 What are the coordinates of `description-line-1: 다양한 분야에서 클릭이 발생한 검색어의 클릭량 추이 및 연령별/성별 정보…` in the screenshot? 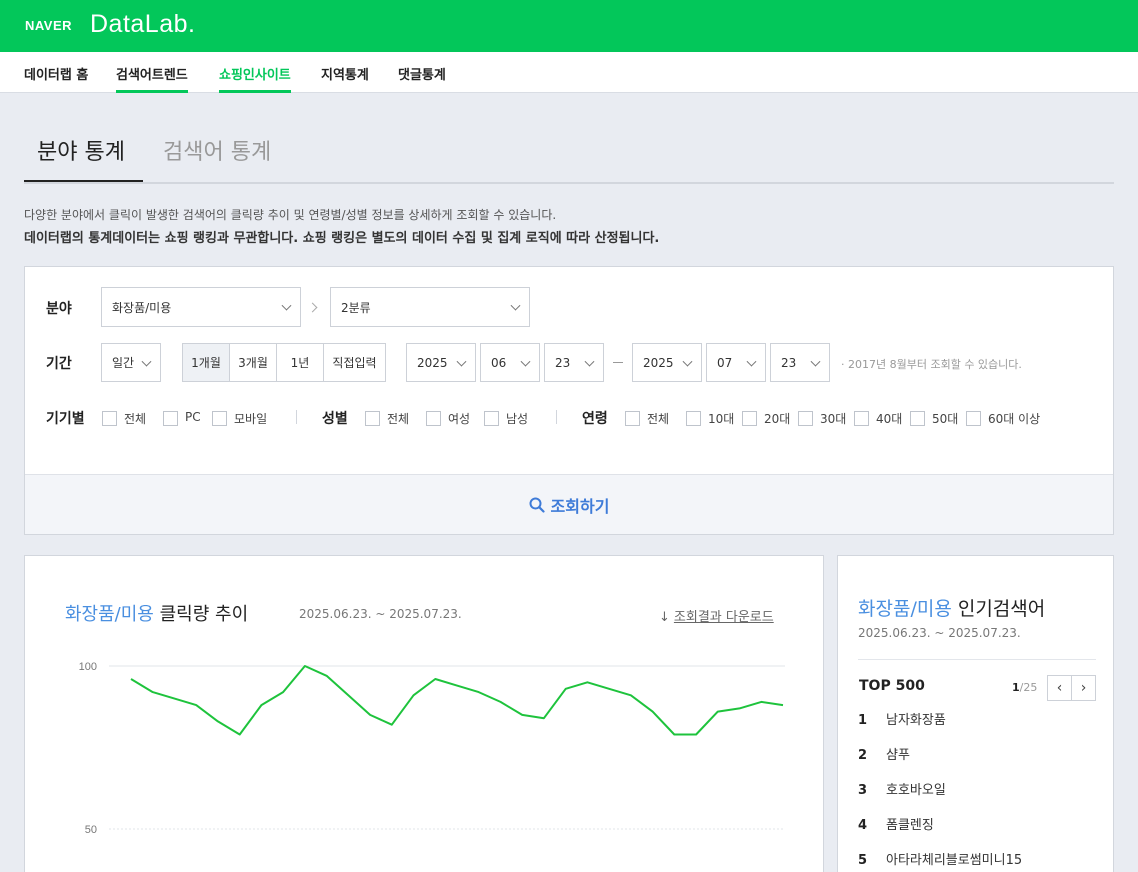 It's located at (290, 215).